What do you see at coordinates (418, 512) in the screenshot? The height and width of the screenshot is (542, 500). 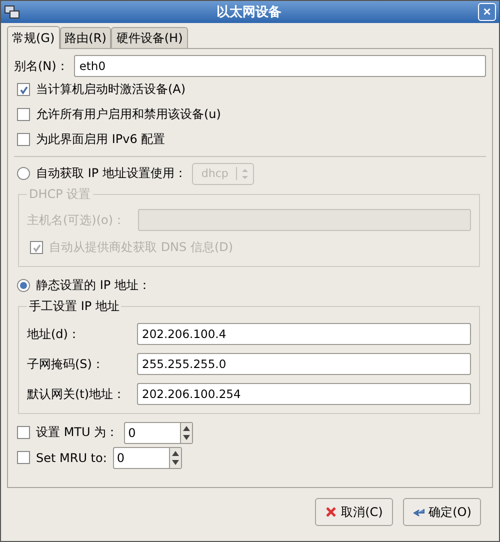 I see `arrow-icon` at bounding box center [418, 512].